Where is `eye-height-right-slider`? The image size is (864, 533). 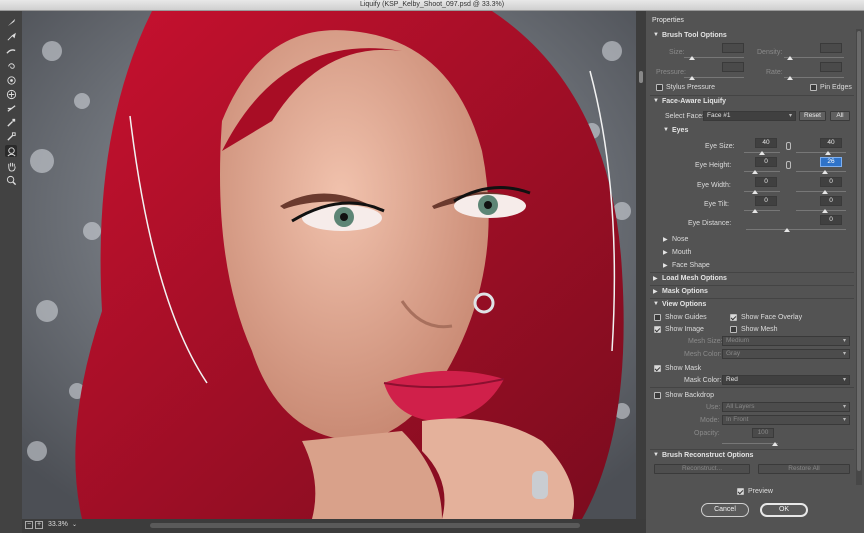
eye-height-right-slider is located at coordinates (821, 171).